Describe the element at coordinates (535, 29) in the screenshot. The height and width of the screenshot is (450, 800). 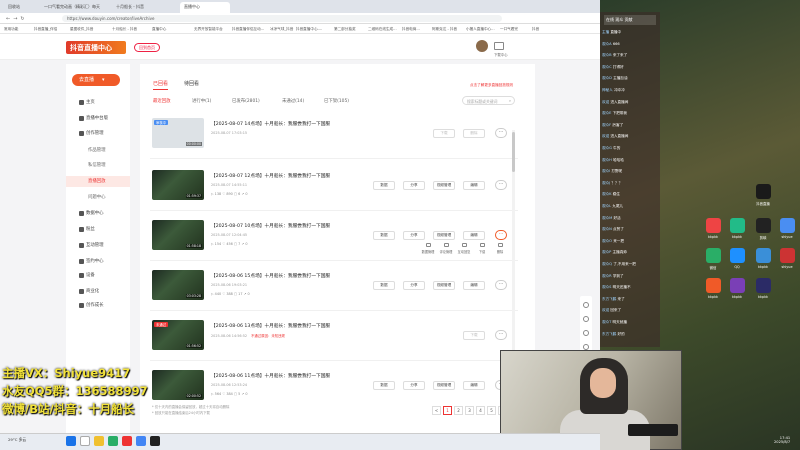
I see `bookmark-item: 抖音` at that location.